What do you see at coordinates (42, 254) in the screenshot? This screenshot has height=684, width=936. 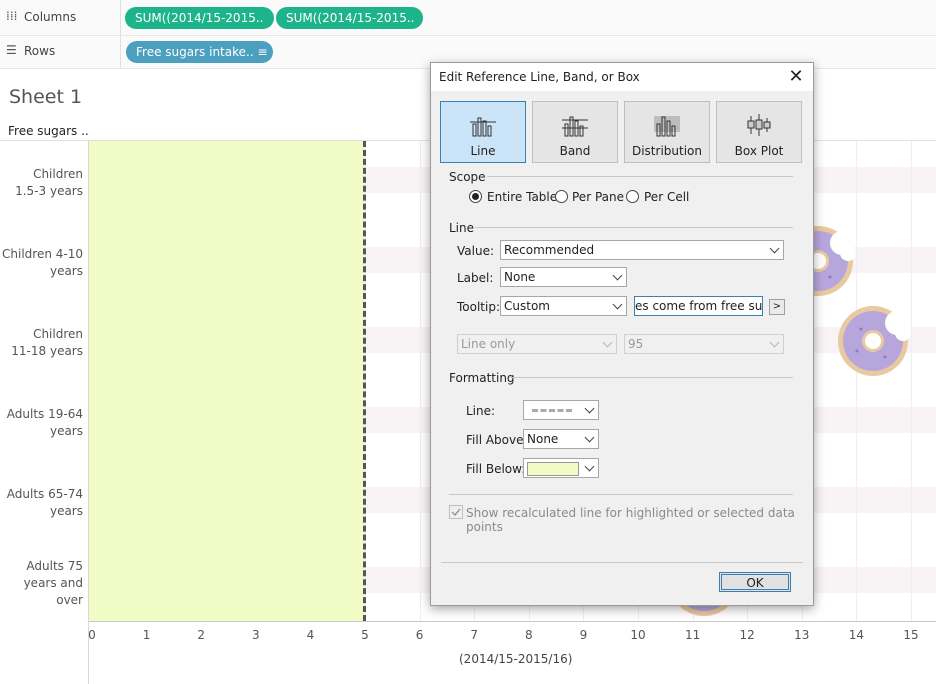 I see `row-label-line: Children 4-10` at bounding box center [42, 254].